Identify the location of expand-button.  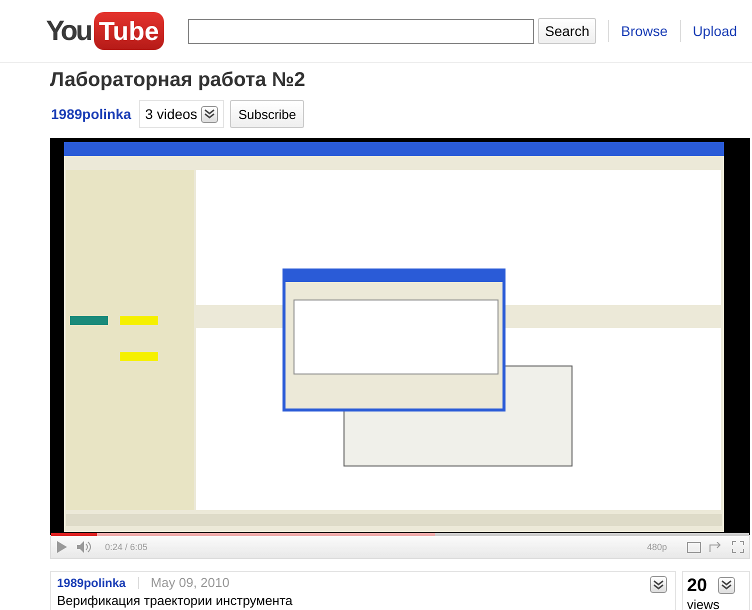
(209, 114).